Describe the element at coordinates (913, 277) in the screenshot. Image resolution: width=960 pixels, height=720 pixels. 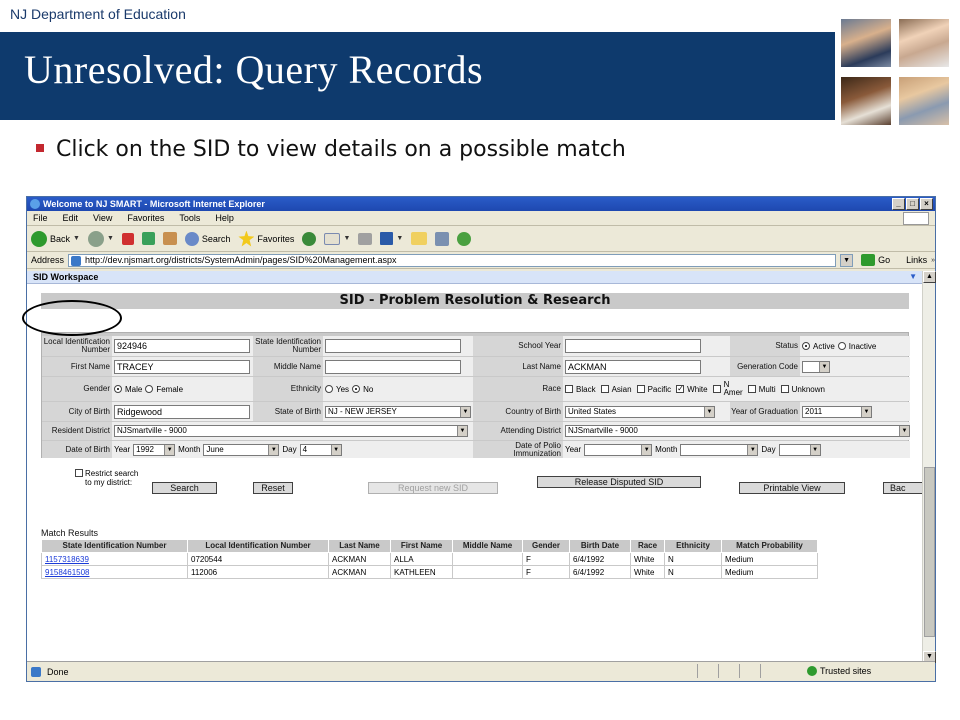
I see `collapse-arrow-icon: ▼` at that location.